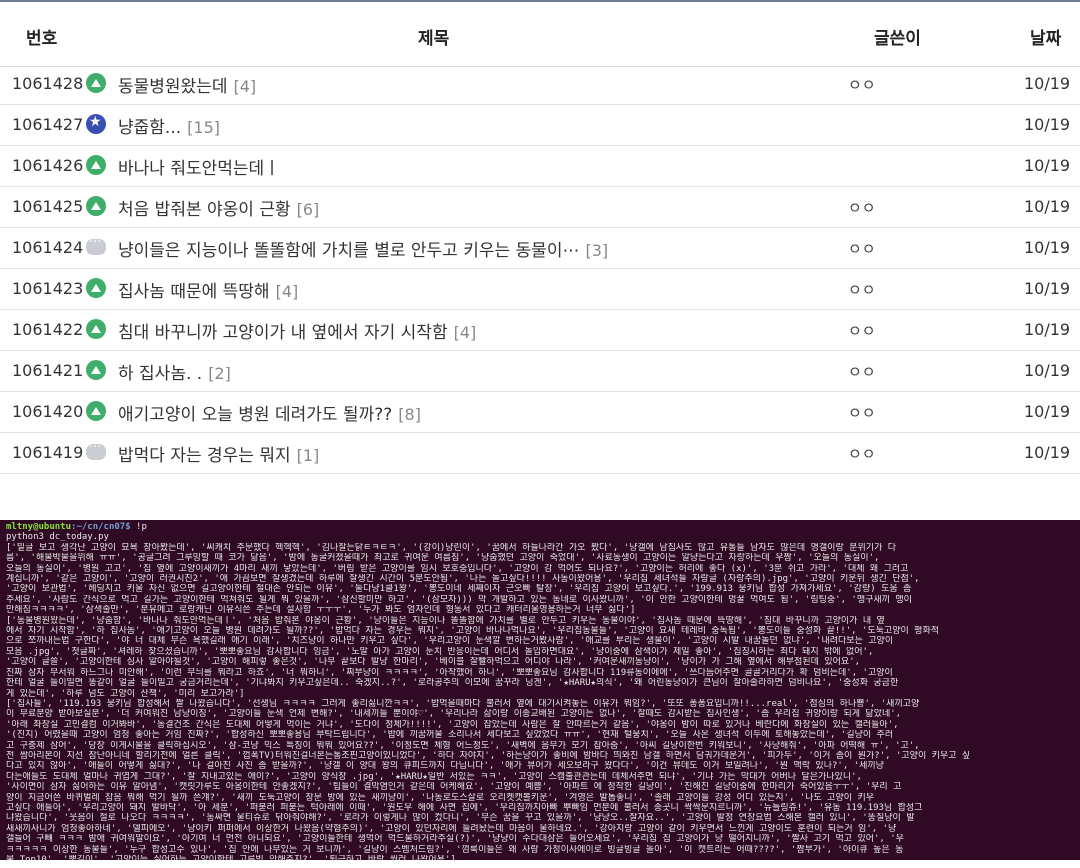  What do you see at coordinates (308, 209) in the screenshot?
I see `comment-count: [6]` at bounding box center [308, 209].